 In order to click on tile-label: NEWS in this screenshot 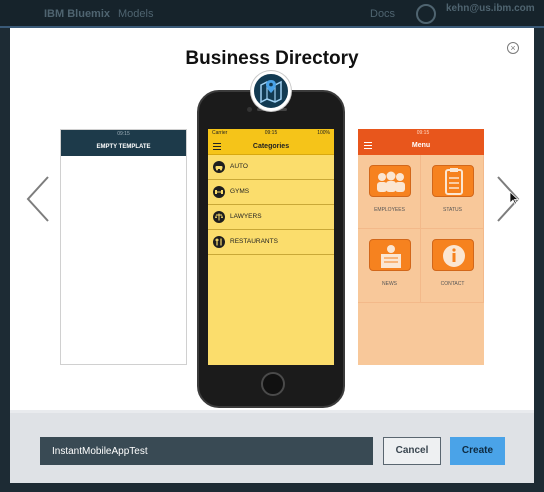, I will do `click(389, 284)`.